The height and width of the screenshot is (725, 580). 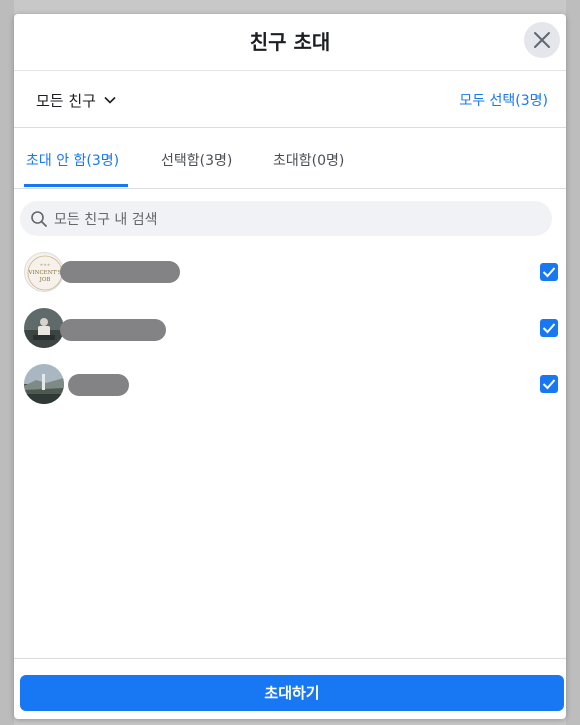 I want to click on select-all-button: 모두 선택(3명), so click(x=503, y=100).